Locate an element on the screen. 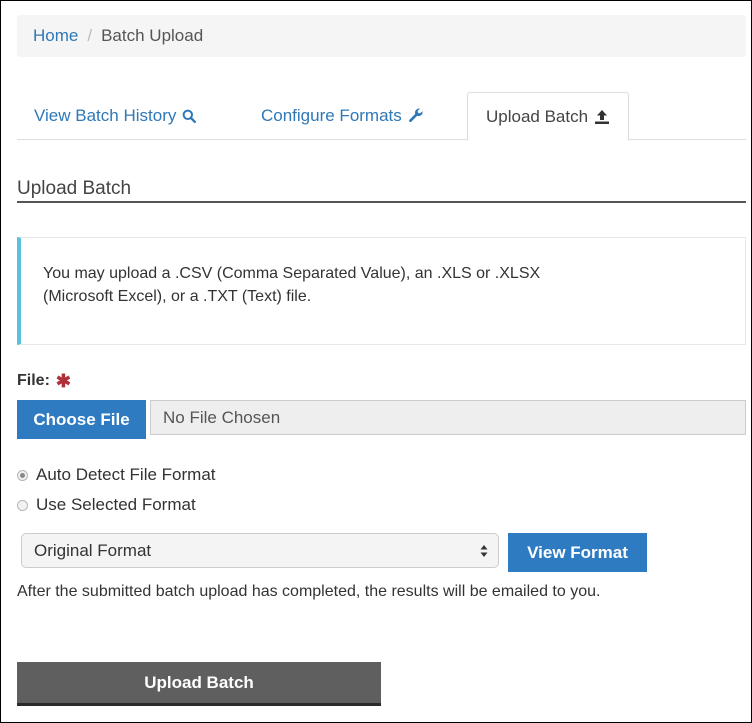 This screenshot has width=752, height=723. use-selected-format-radio: Use Selected Format is located at coordinates (106, 505).